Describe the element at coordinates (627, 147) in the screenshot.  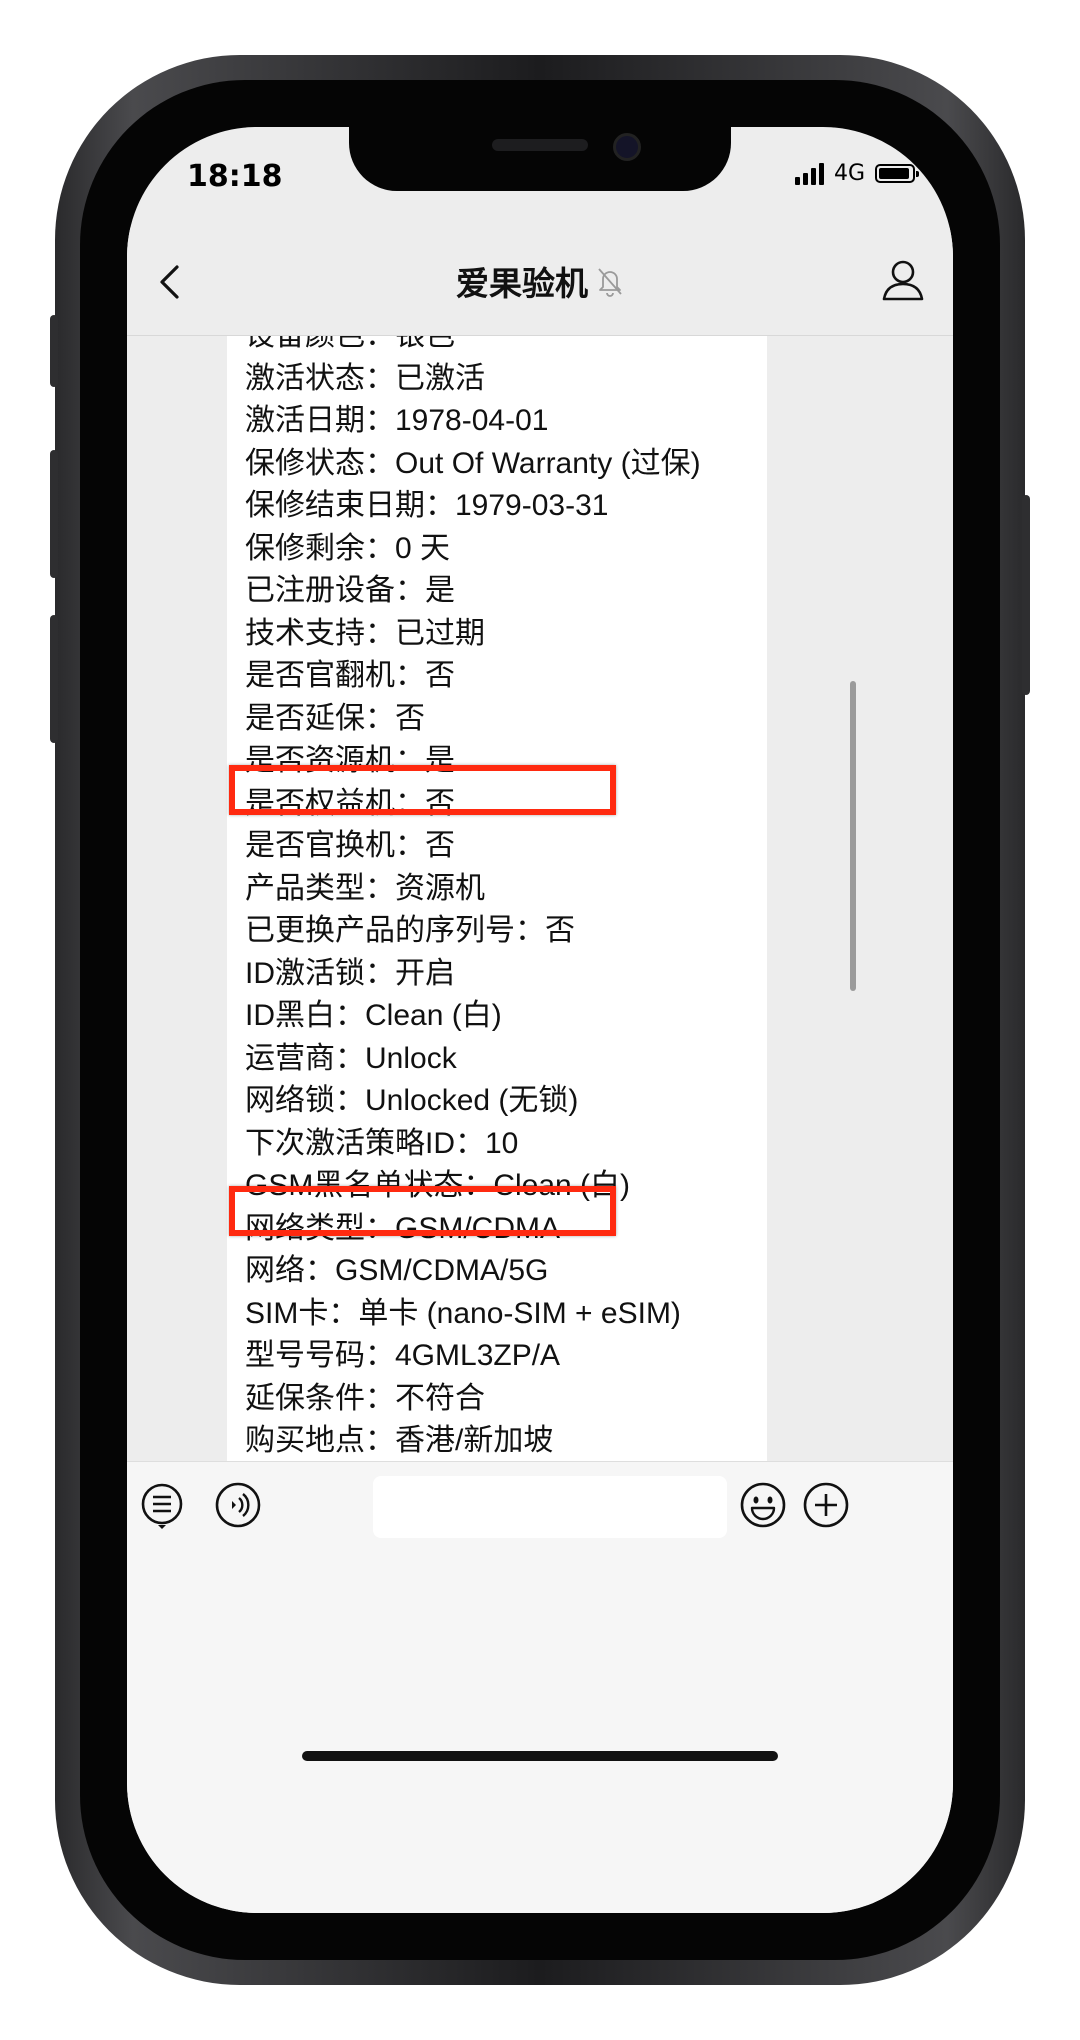
I see `front-camera` at that location.